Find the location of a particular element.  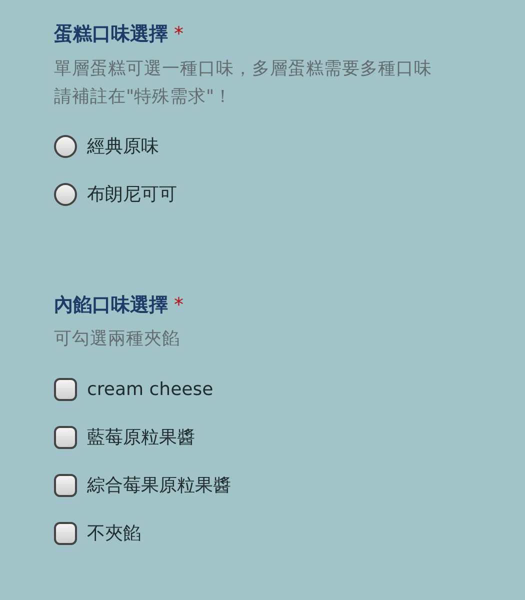

option-label: 經典原味 is located at coordinates (123, 146).